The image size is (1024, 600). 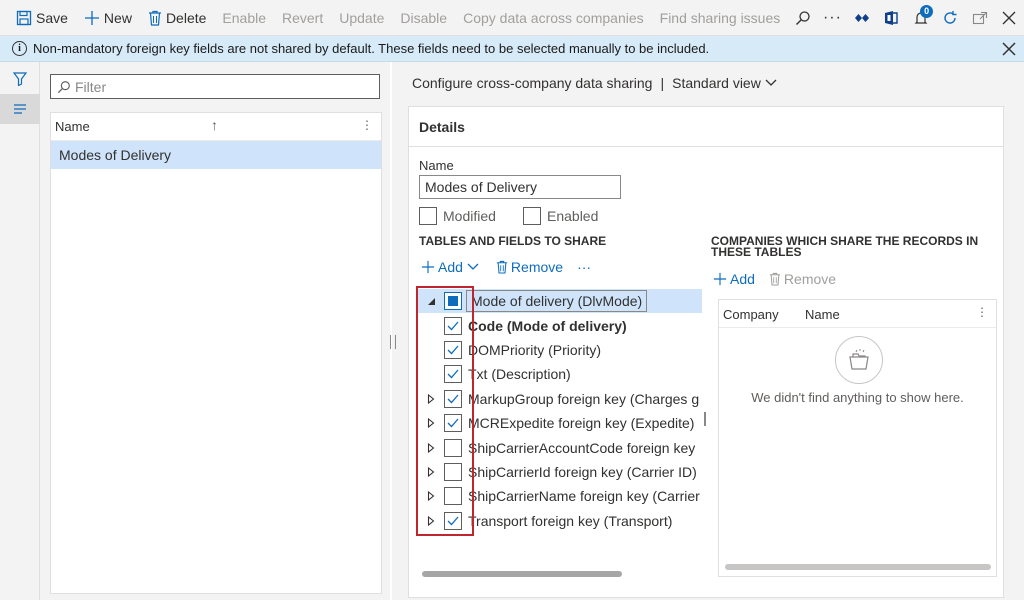 What do you see at coordinates (1009, 50) in the screenshot?
I see `dismiss-message-icon` at bounding box center [1009, 50].